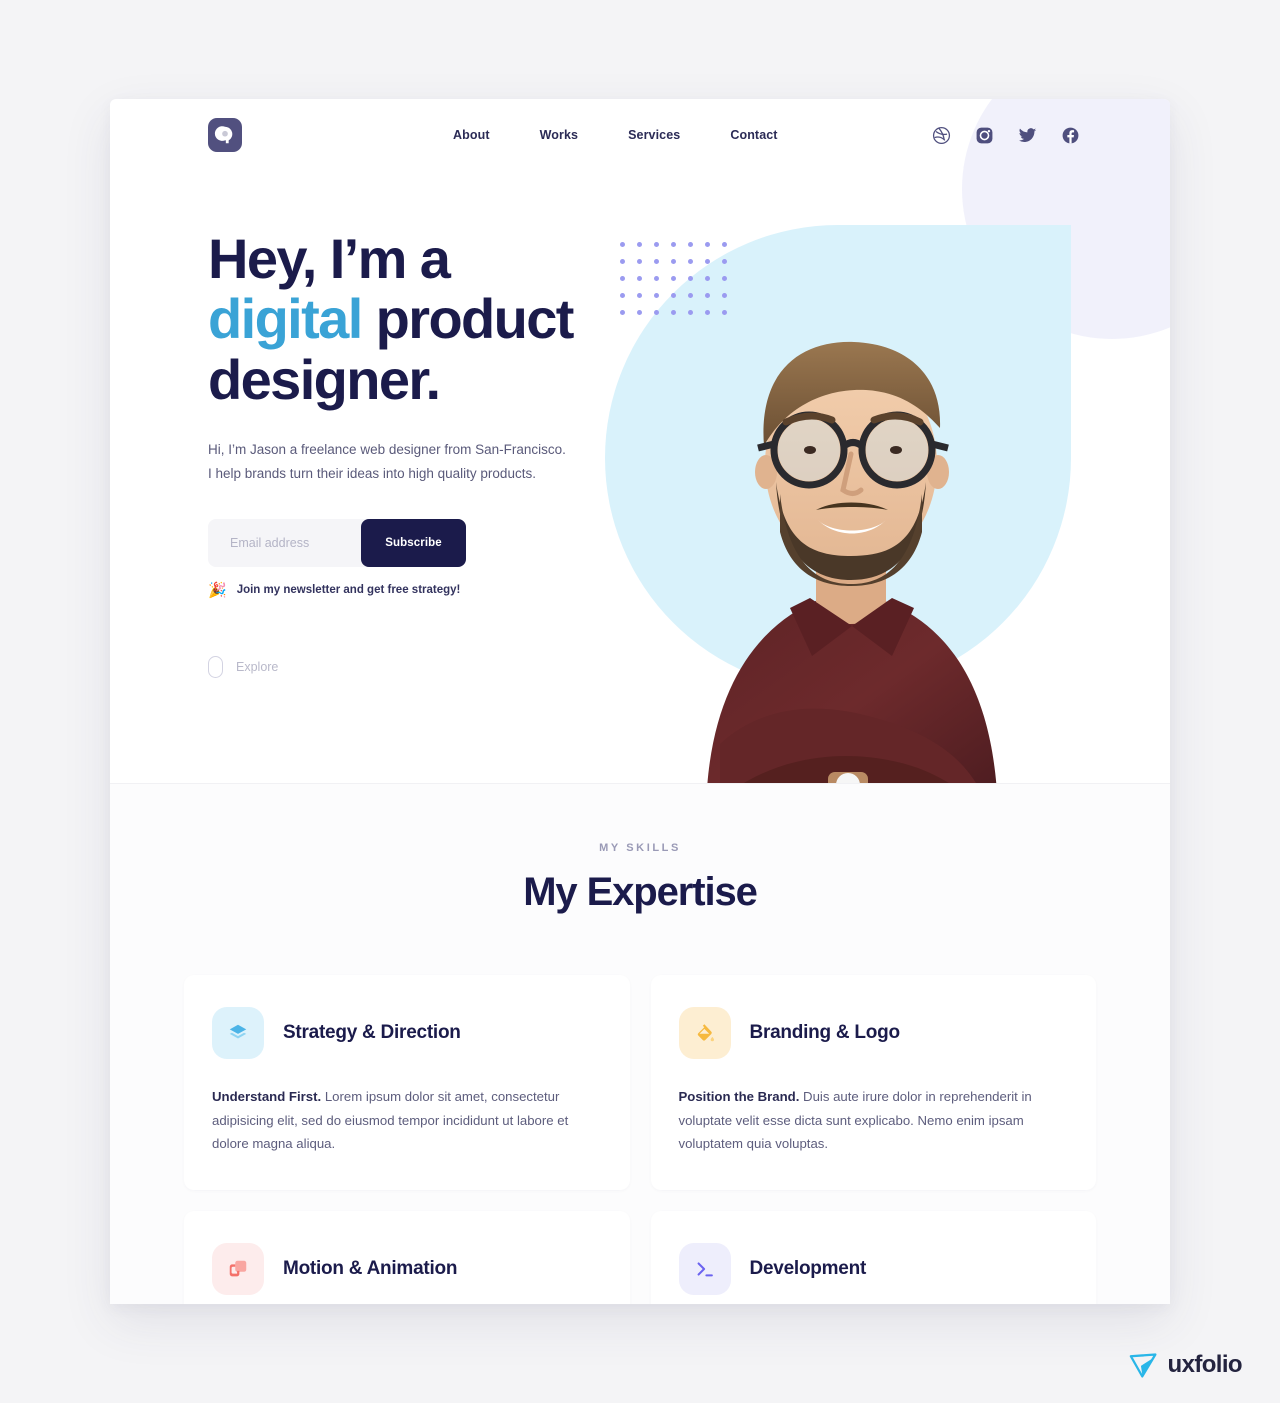 The height and width of the screenshot is (1403, 1280). What do you see at coordinates (329, 258) in the screenshot?
I see `hero-headline-line1: Hey, I’m a` at bounding box center [329, 258].